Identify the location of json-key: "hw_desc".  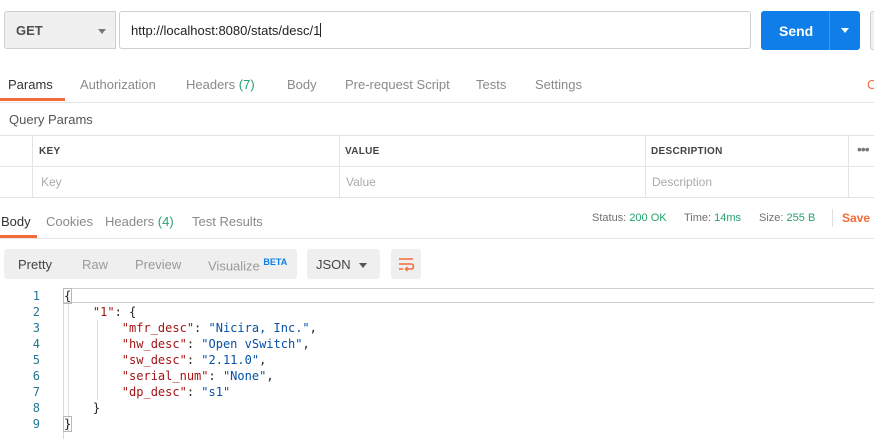
(154, 344).